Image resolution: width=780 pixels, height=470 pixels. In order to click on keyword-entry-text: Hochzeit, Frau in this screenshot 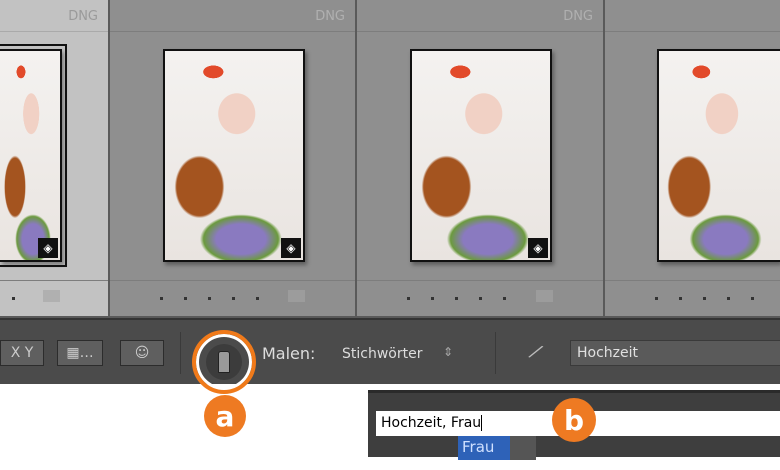, I will do `click(431, 423)`.